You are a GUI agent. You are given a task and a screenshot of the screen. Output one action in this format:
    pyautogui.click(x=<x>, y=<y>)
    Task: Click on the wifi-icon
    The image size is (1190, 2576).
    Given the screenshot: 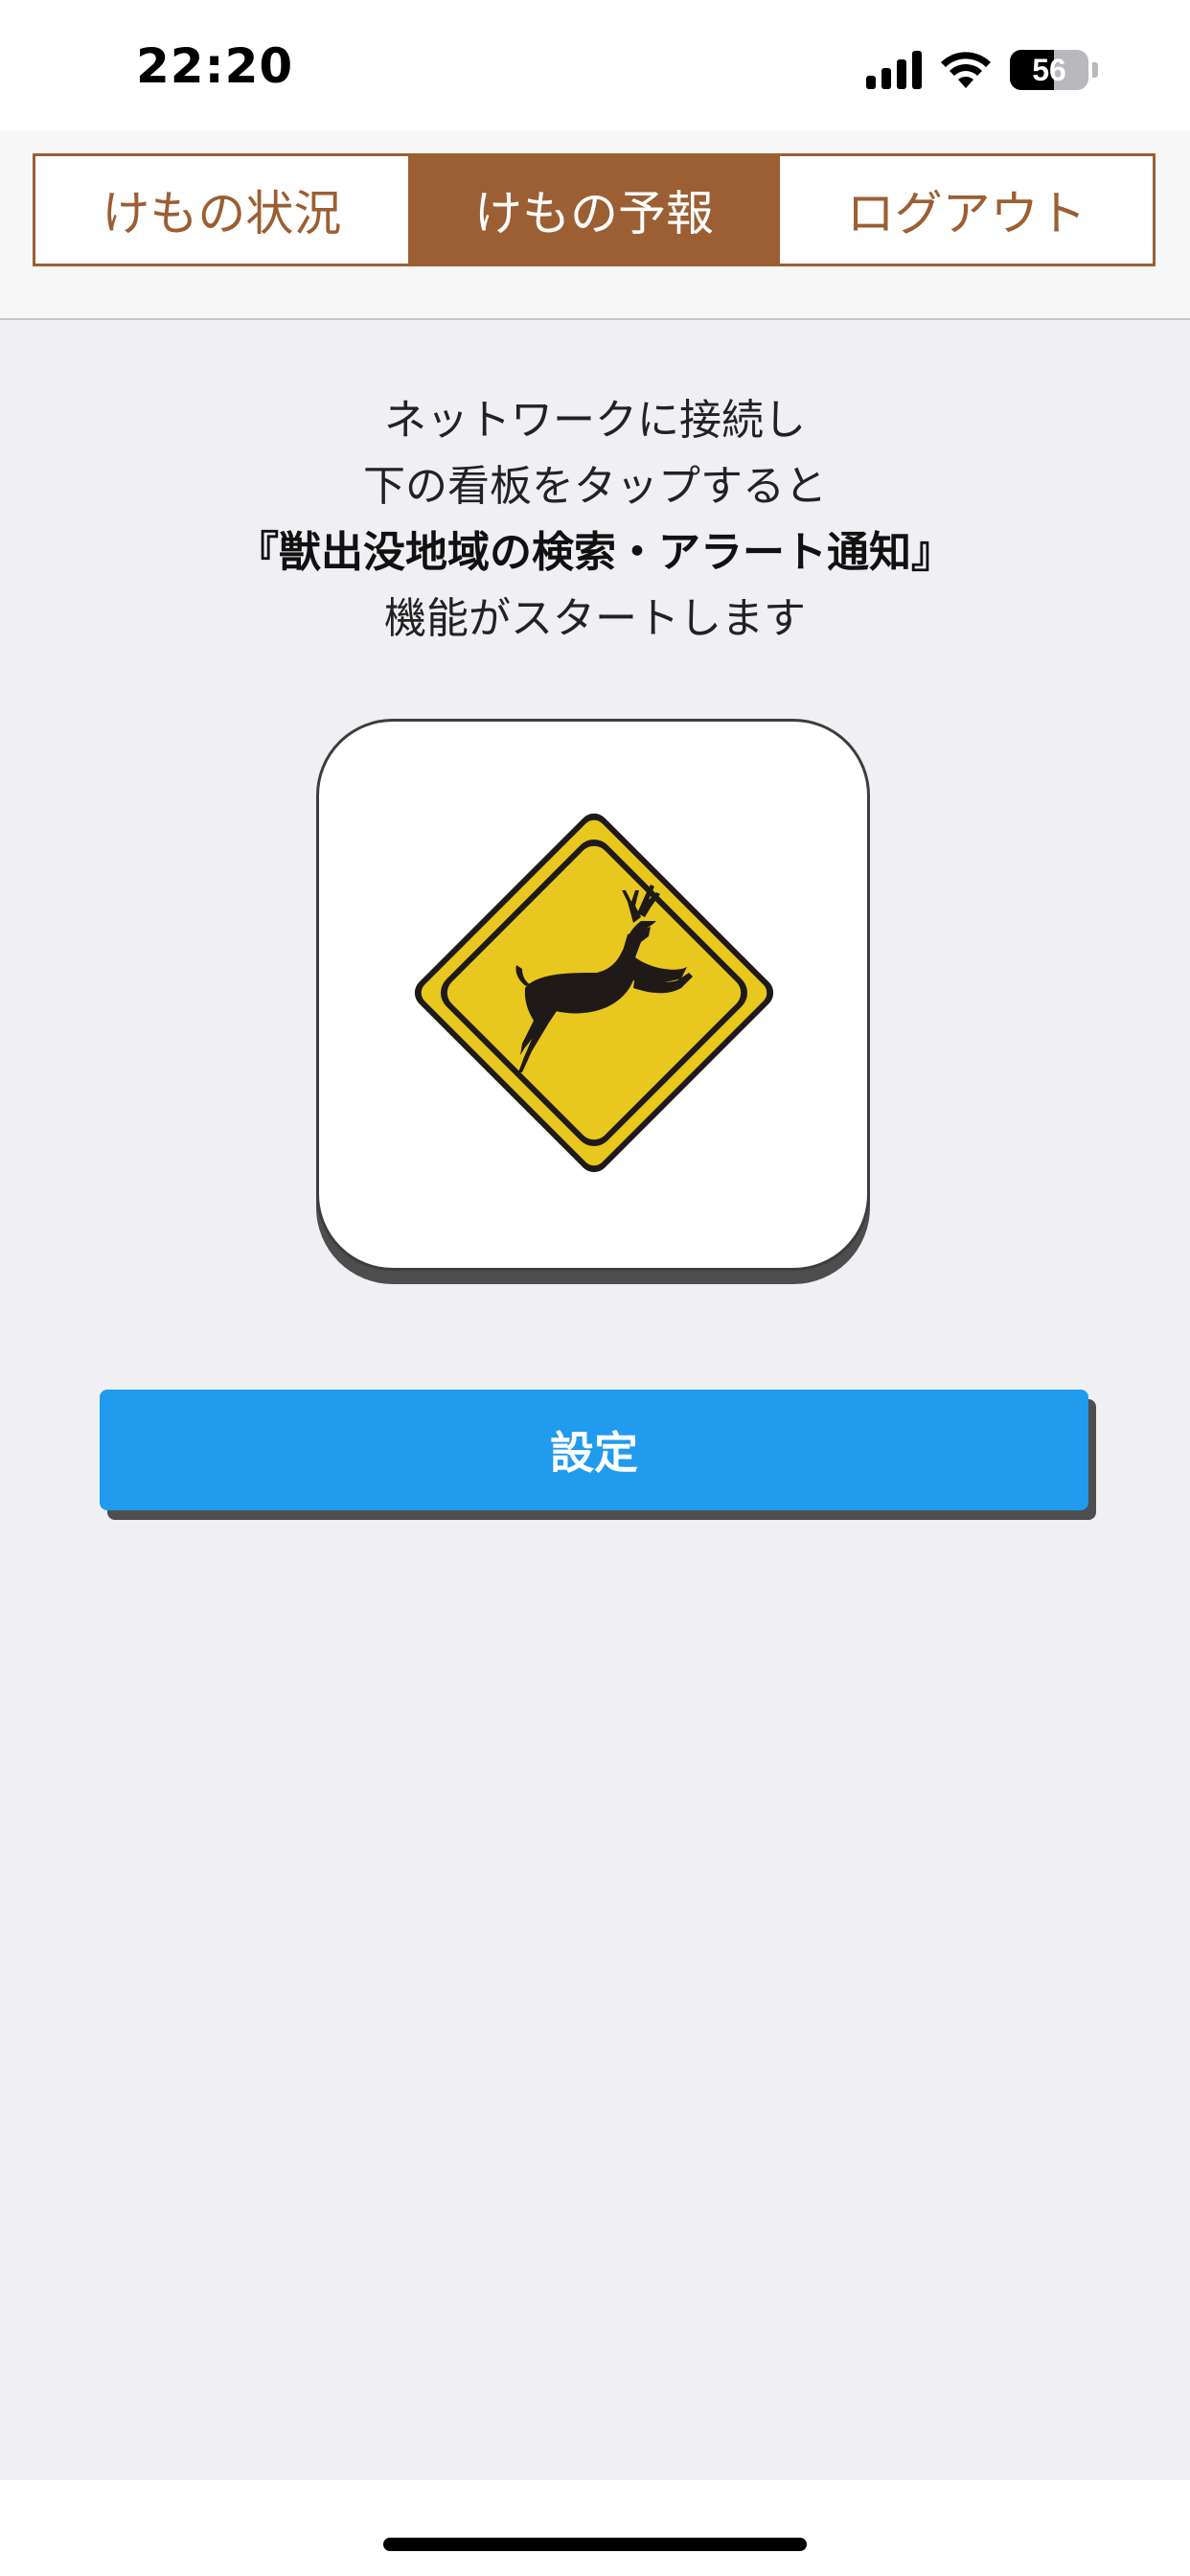 What is the action you would take?
    pyautogui.click(x=966, y=70)
    